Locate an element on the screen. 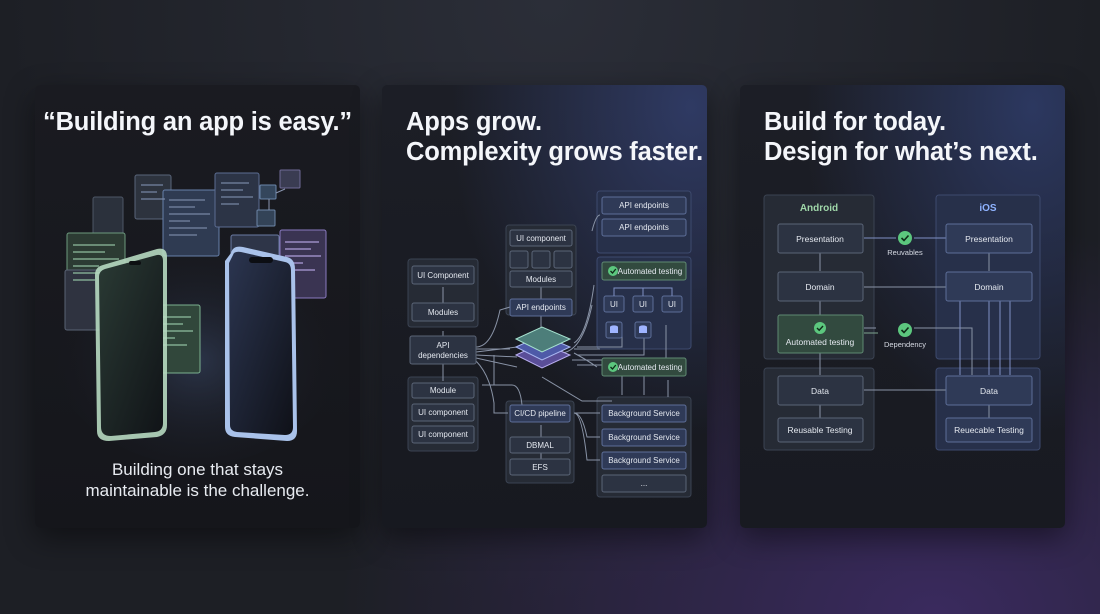 The image size is (1100, 614). node-ui-component-bl2: UI component is located at coordinates (443, 434).